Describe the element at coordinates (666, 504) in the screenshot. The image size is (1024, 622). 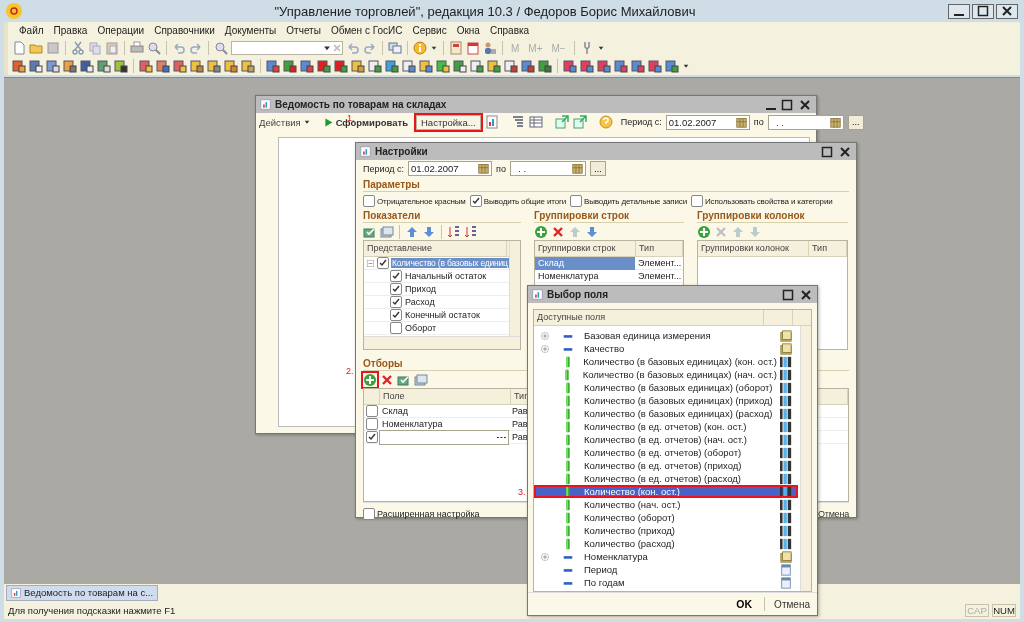
I see `list-item: Количество (нач. ост.)` at that location.